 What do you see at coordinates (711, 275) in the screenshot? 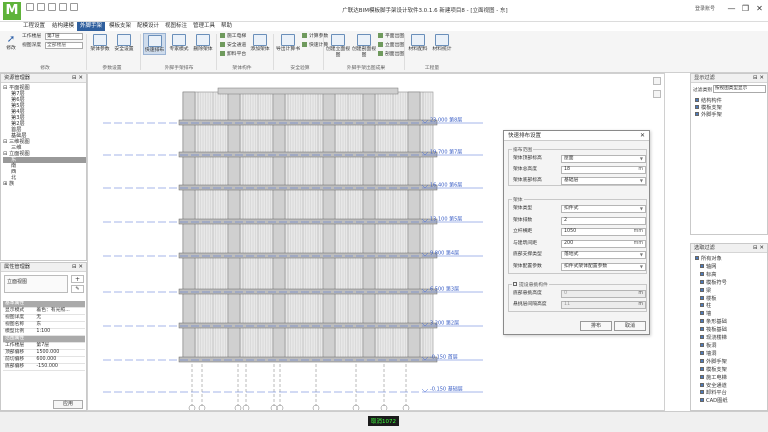
I see `selection-filter-item: 标高` at bounding box center [711, 275].